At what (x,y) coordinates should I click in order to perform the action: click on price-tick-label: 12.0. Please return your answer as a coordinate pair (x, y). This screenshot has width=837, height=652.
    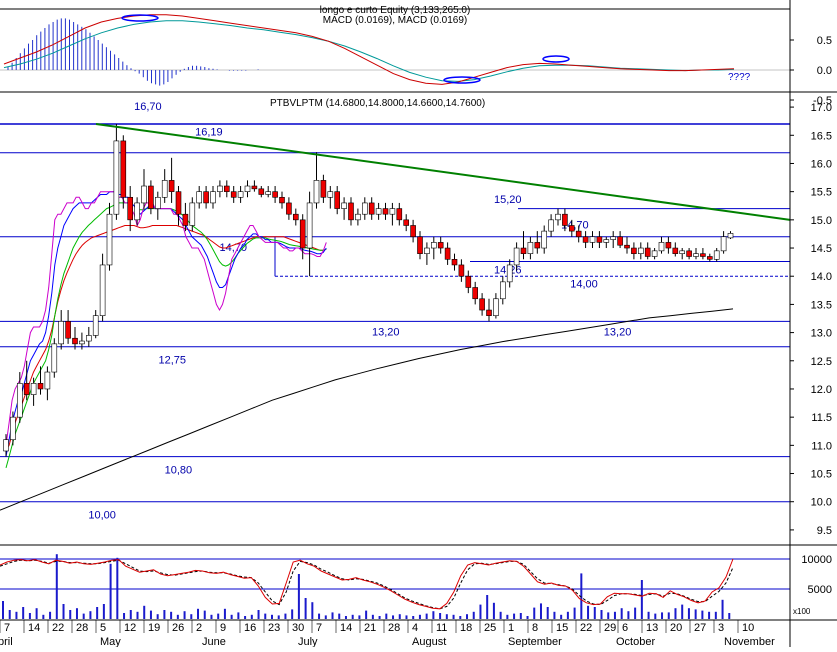
    Looking at the image, I should click on (821, 390).